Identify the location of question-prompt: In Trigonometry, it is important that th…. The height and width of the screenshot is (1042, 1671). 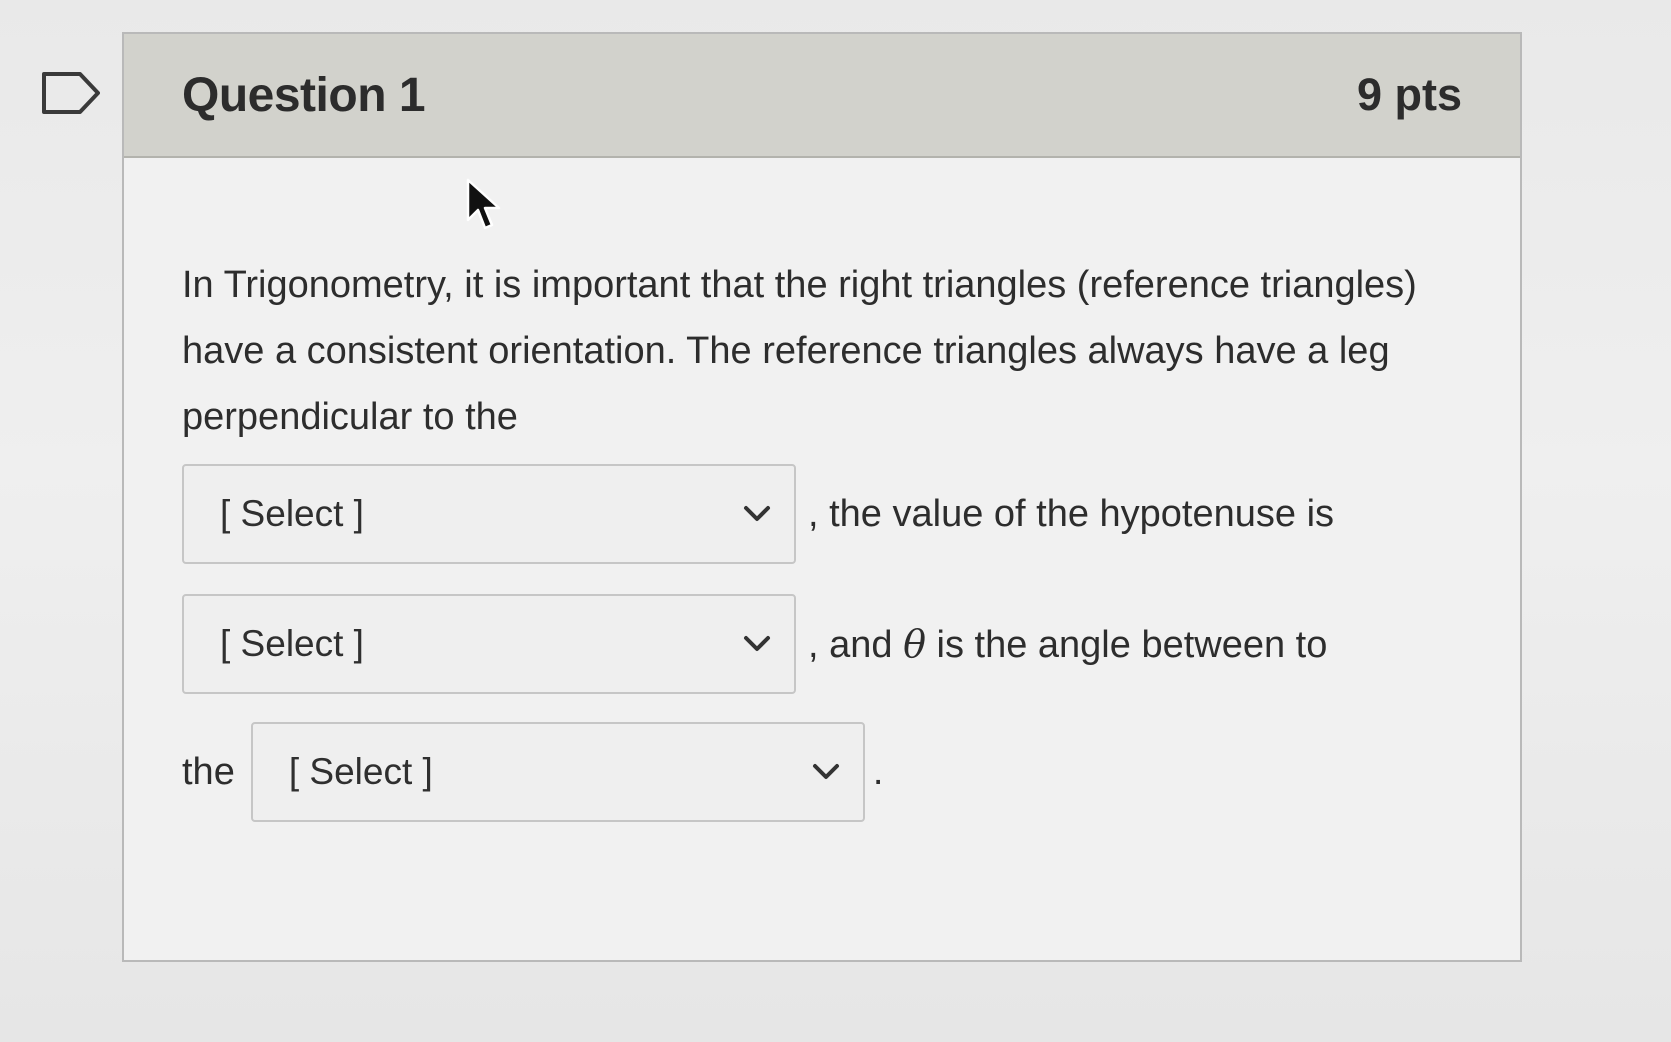
(799, 351).